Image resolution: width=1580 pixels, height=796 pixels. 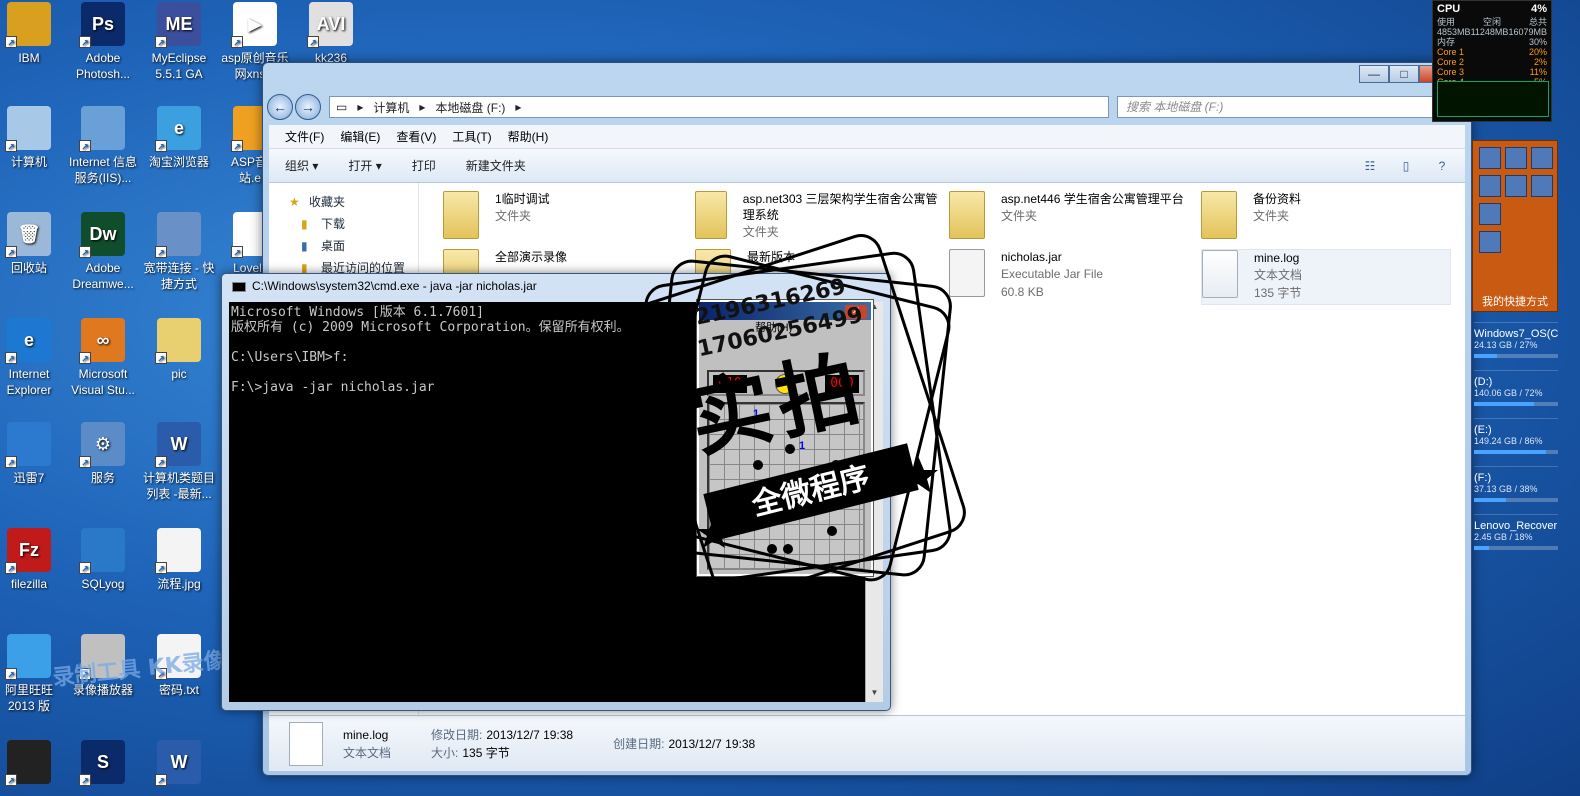 I want to click on desktop-icon: ↗ pic, so click(x=179, y=350).